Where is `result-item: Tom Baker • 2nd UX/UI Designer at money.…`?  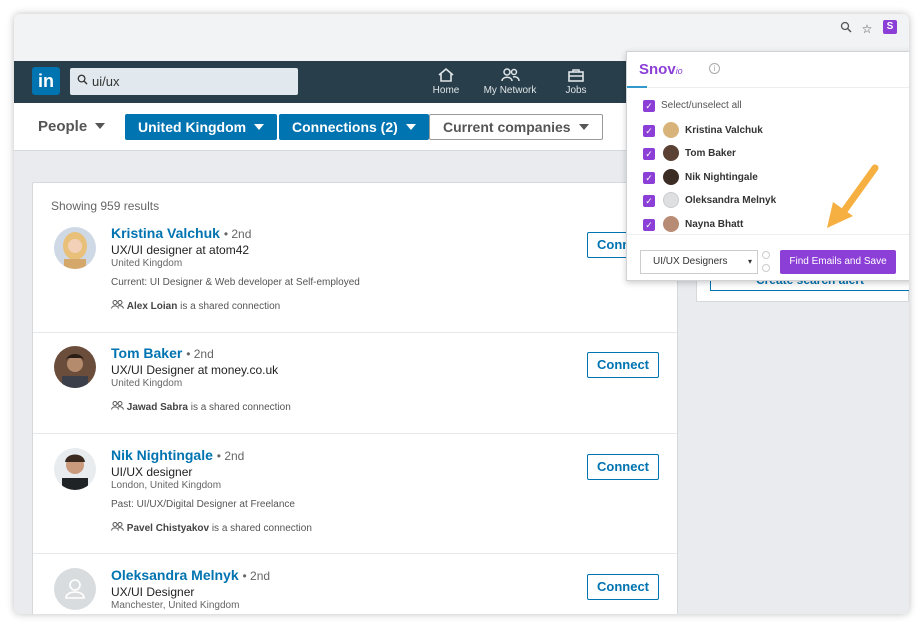 result-item: Tom Baker • 2nd UX/UI Designer at money.… is located at coordinates (355, 383).